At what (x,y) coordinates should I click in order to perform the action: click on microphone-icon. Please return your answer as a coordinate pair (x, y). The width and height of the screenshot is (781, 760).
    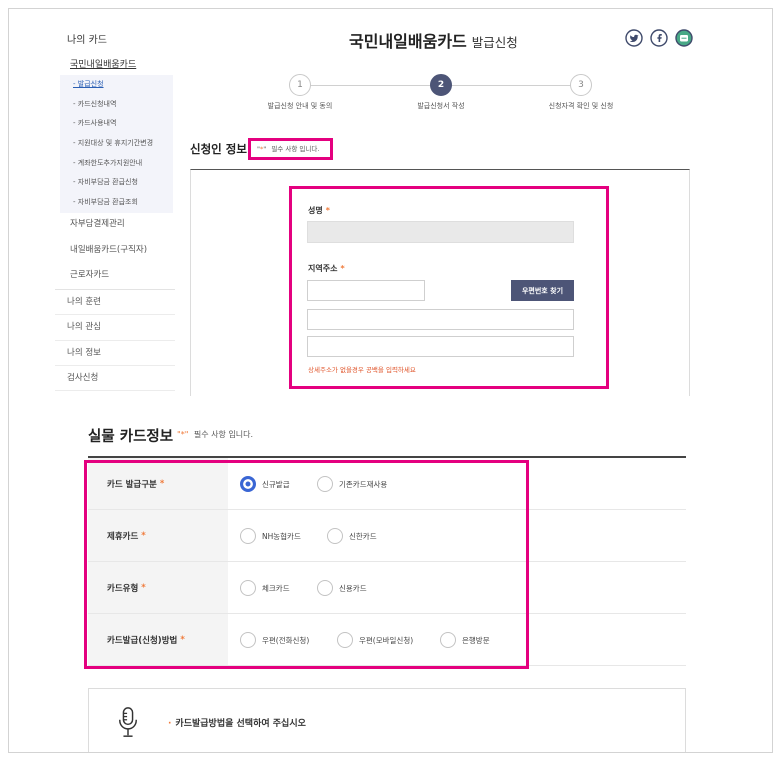
    Looking at the image, I should click on (128, 722).